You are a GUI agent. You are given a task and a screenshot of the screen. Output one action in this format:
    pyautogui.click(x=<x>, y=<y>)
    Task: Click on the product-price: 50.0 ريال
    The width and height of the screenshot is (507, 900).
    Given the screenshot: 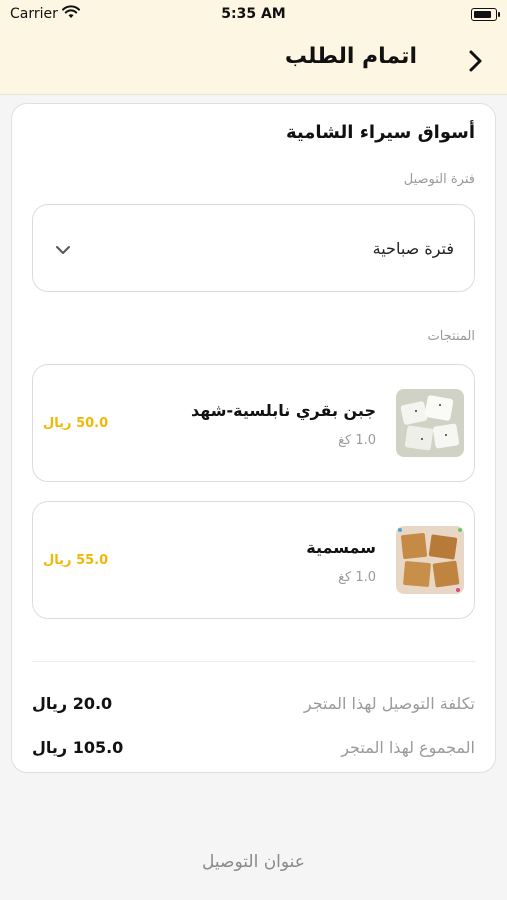 What is the action you would take?
    pyautogui.click(x=76, y=423)
    